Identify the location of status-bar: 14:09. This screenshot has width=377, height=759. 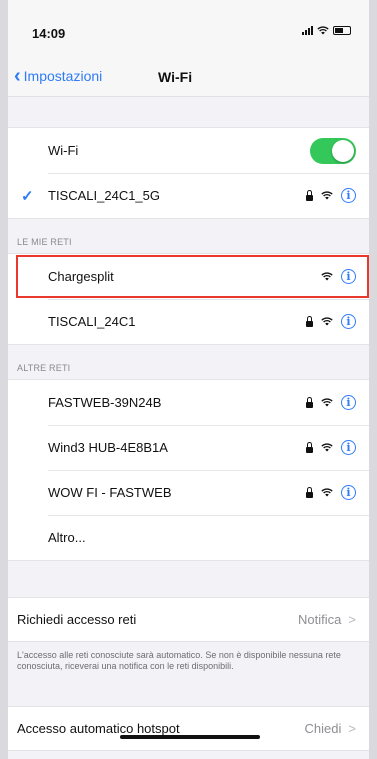
(188, 30).